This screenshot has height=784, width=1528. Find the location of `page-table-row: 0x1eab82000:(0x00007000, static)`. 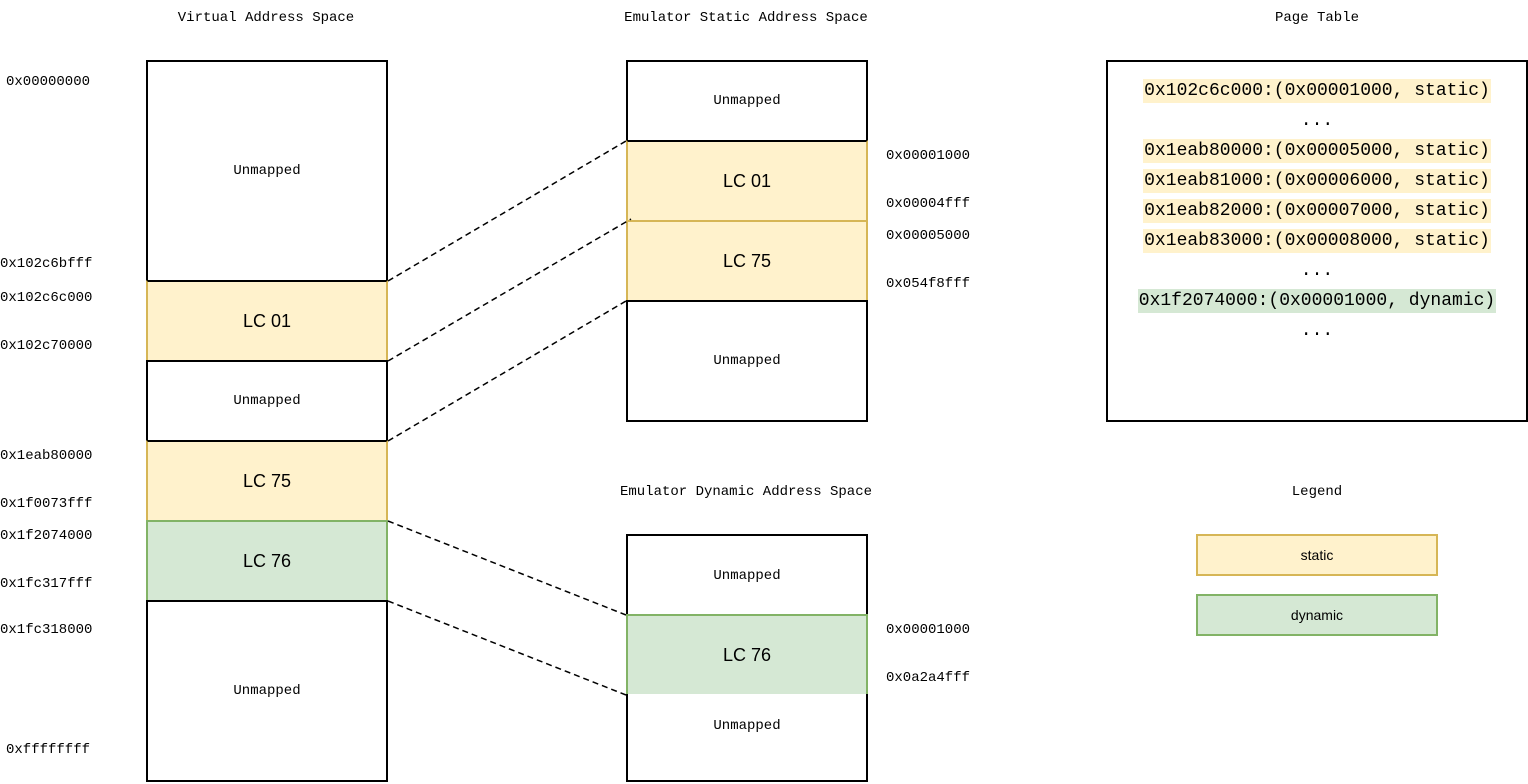

page-table-row: 0x1eab82000:(0x00007000, static) is located at coordinates (1317, 211).